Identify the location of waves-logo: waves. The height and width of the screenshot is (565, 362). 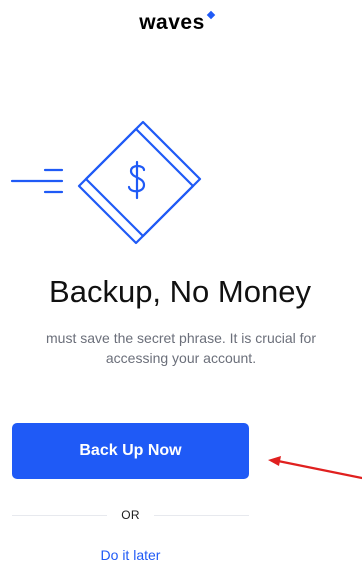
(181, 23).